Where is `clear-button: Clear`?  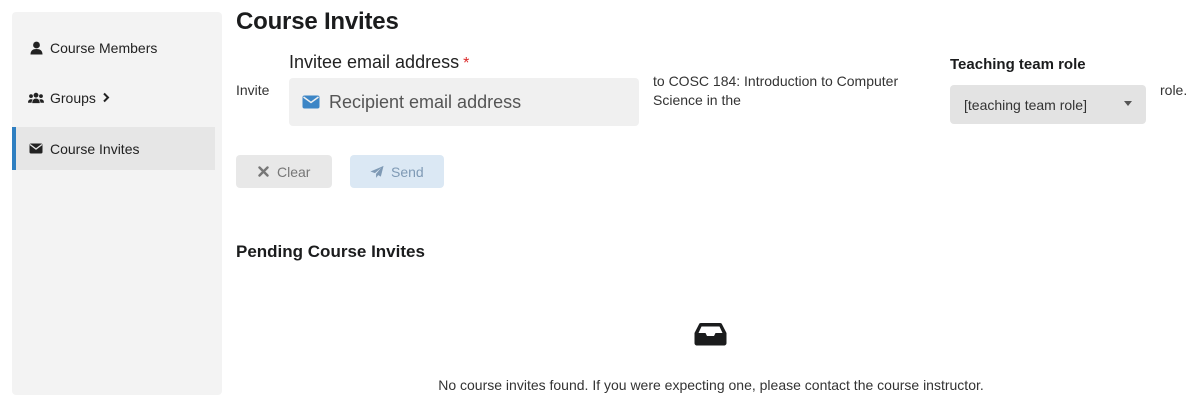 clear-button: Clear is located at coordinates (284, 171).